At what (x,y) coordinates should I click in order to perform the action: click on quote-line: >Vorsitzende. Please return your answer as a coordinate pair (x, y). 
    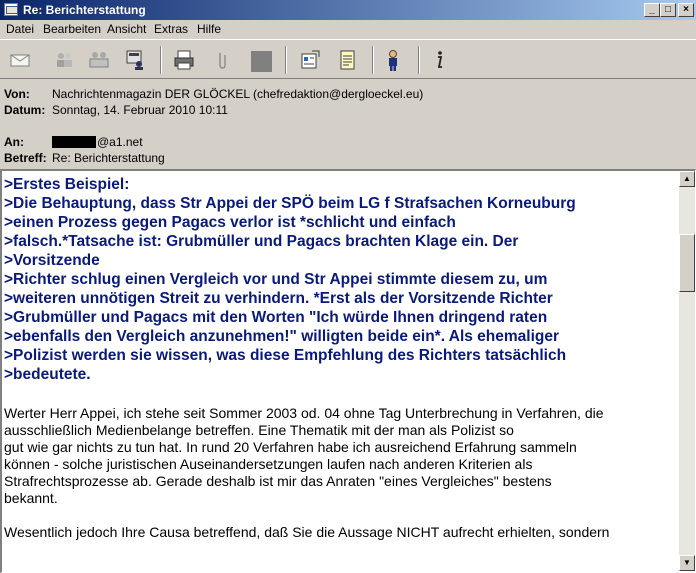
    Looking at the image, I should click on (52, 260).